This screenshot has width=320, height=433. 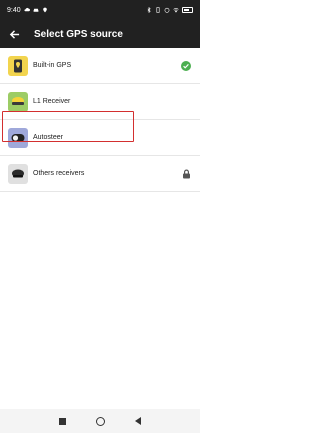 I want to click on vibrate-icon, so click(x=158, y=10).